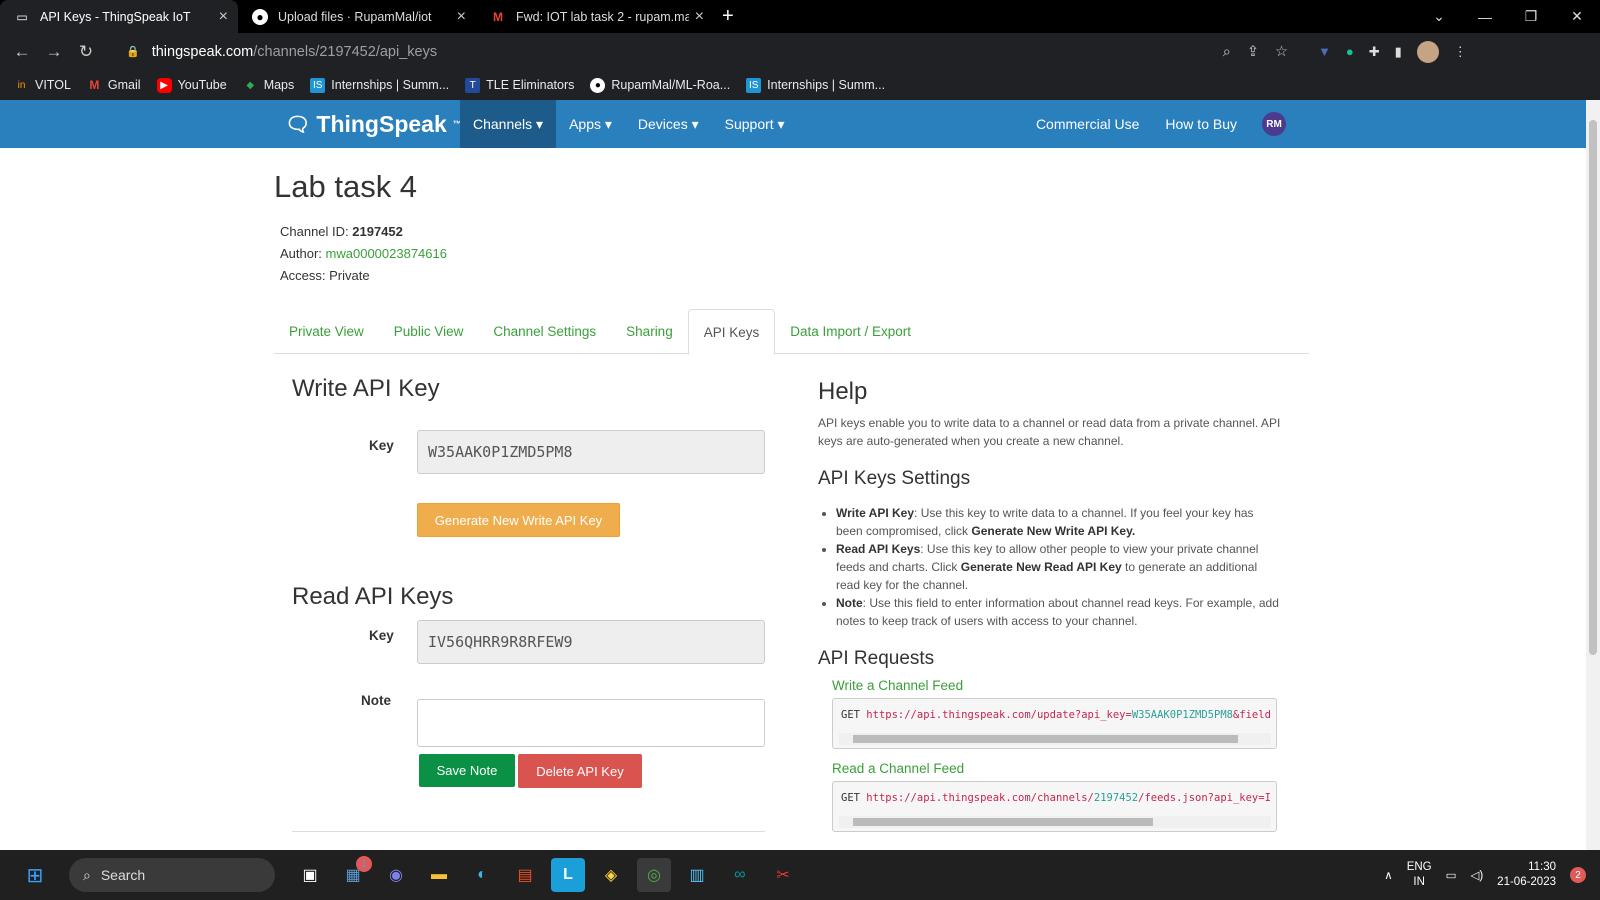 Image resolution: width=1600 pixels, height=900 pixels. Describe the element at coordinates (697, 875) in the screenshot. I see `notepad-icon: ▥` at that location.